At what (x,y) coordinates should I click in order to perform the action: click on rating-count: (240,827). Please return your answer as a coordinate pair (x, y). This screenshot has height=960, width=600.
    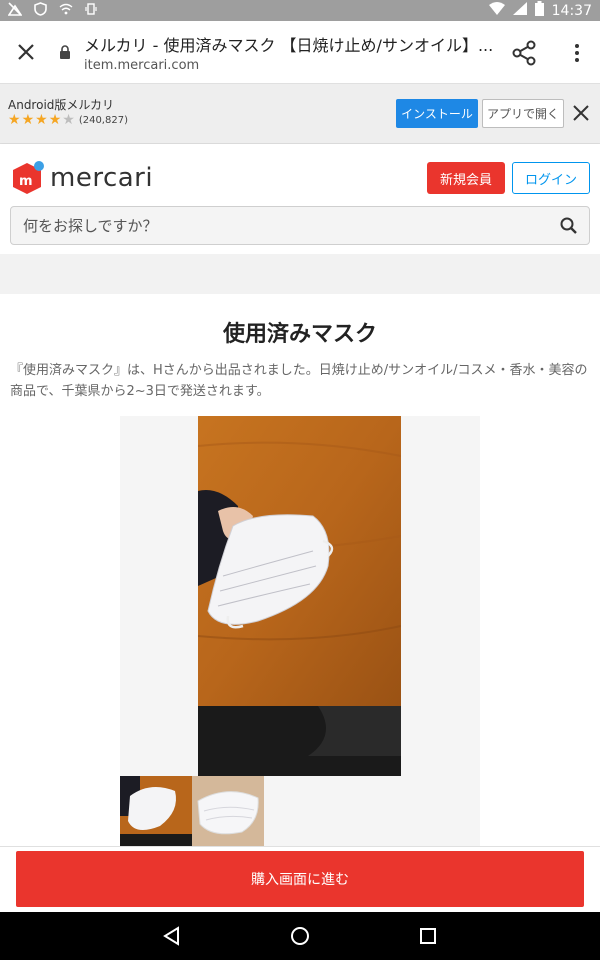
    Looking at the image, I should click on (103, 120).